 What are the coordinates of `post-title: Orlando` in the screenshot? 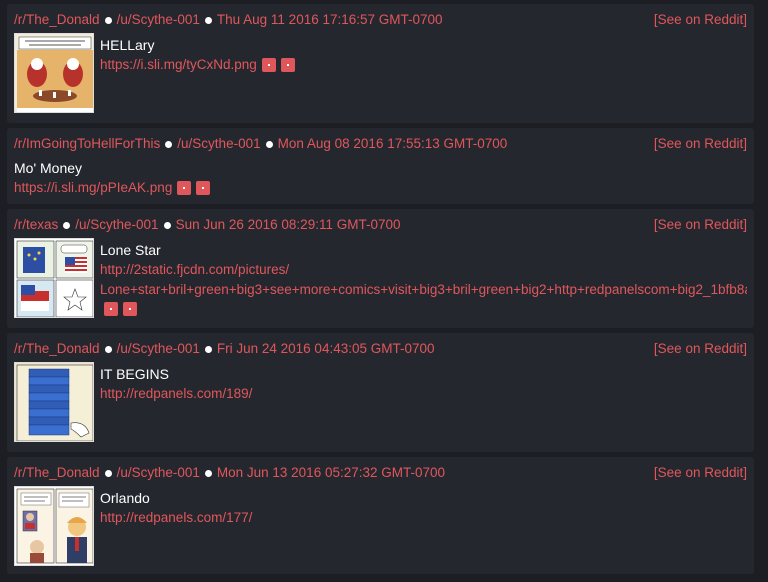 It's located at (125, 498).